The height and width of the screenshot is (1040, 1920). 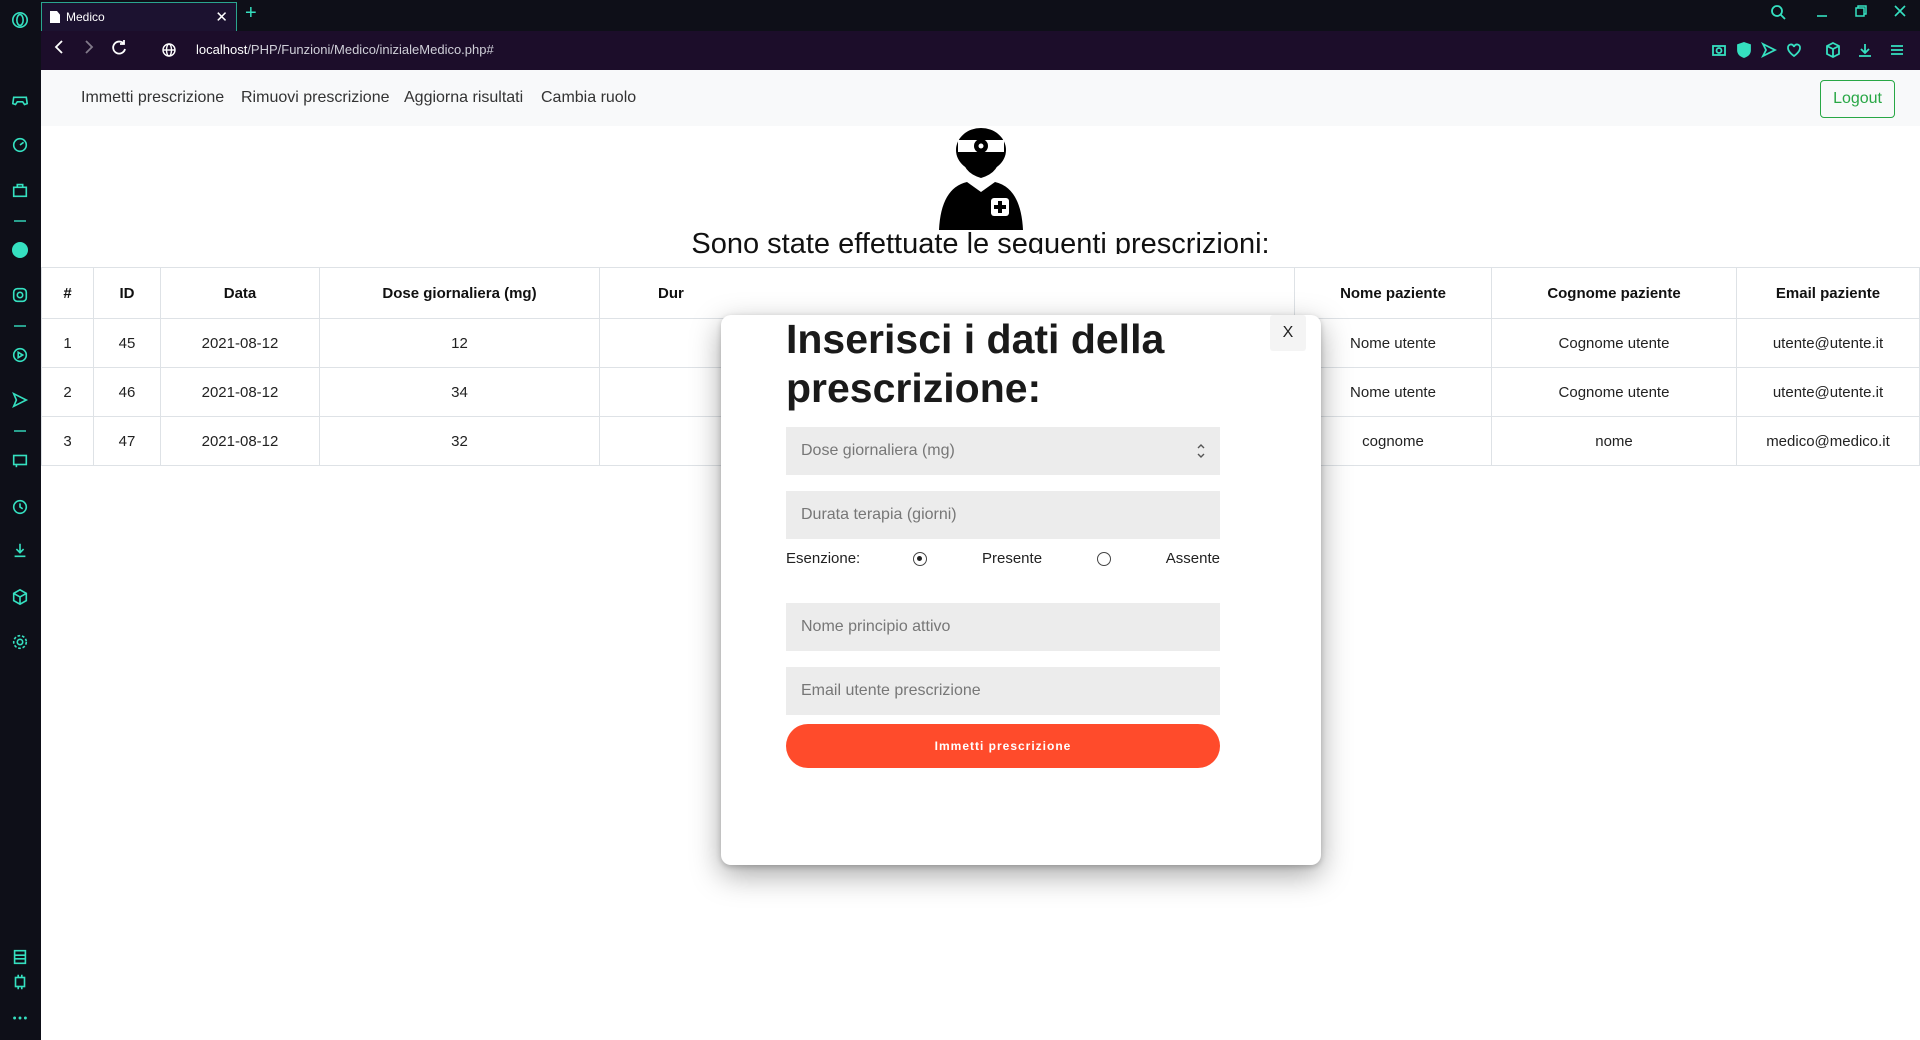 What do you see at coordinates (1192, 558) in the screenshot?
I see `assente-label: Assente` at bounding box center [1192, 558].